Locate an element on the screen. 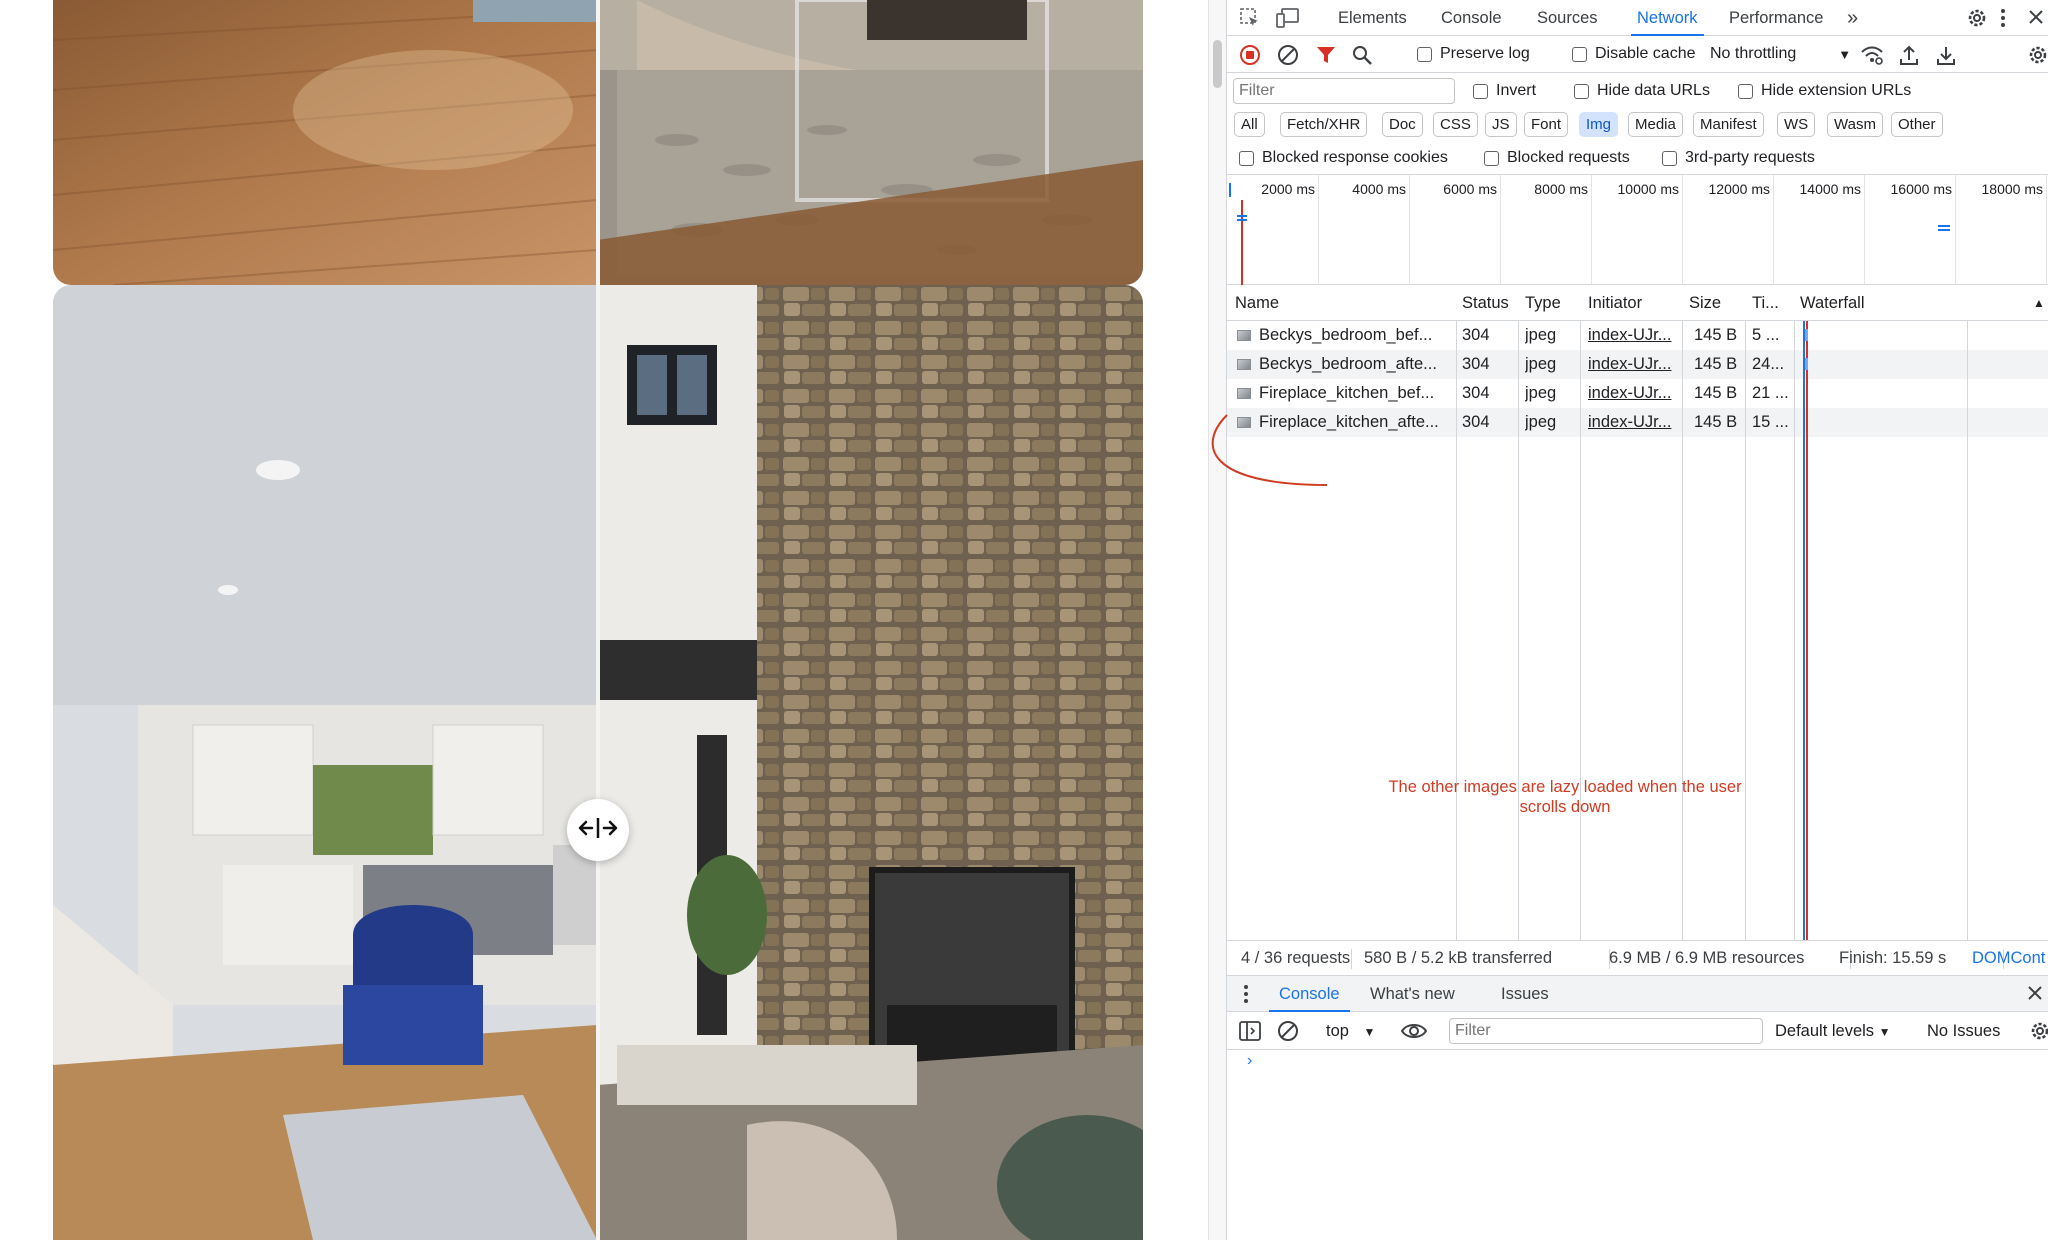 The image size is (2048, 1240). kebab-menu-icon is located at coordinates (2003, 18).